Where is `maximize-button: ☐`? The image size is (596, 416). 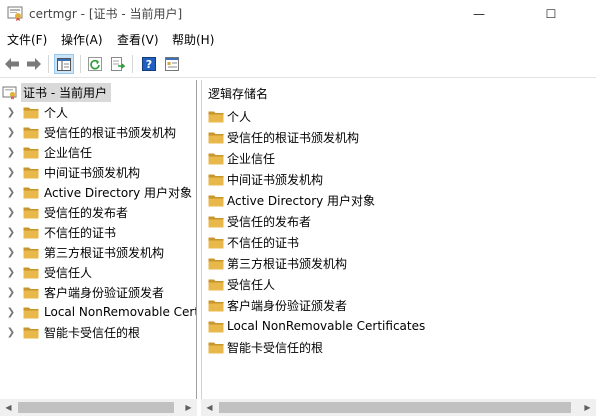
maximize-button: ☐ is located at coordinates (551, 14).